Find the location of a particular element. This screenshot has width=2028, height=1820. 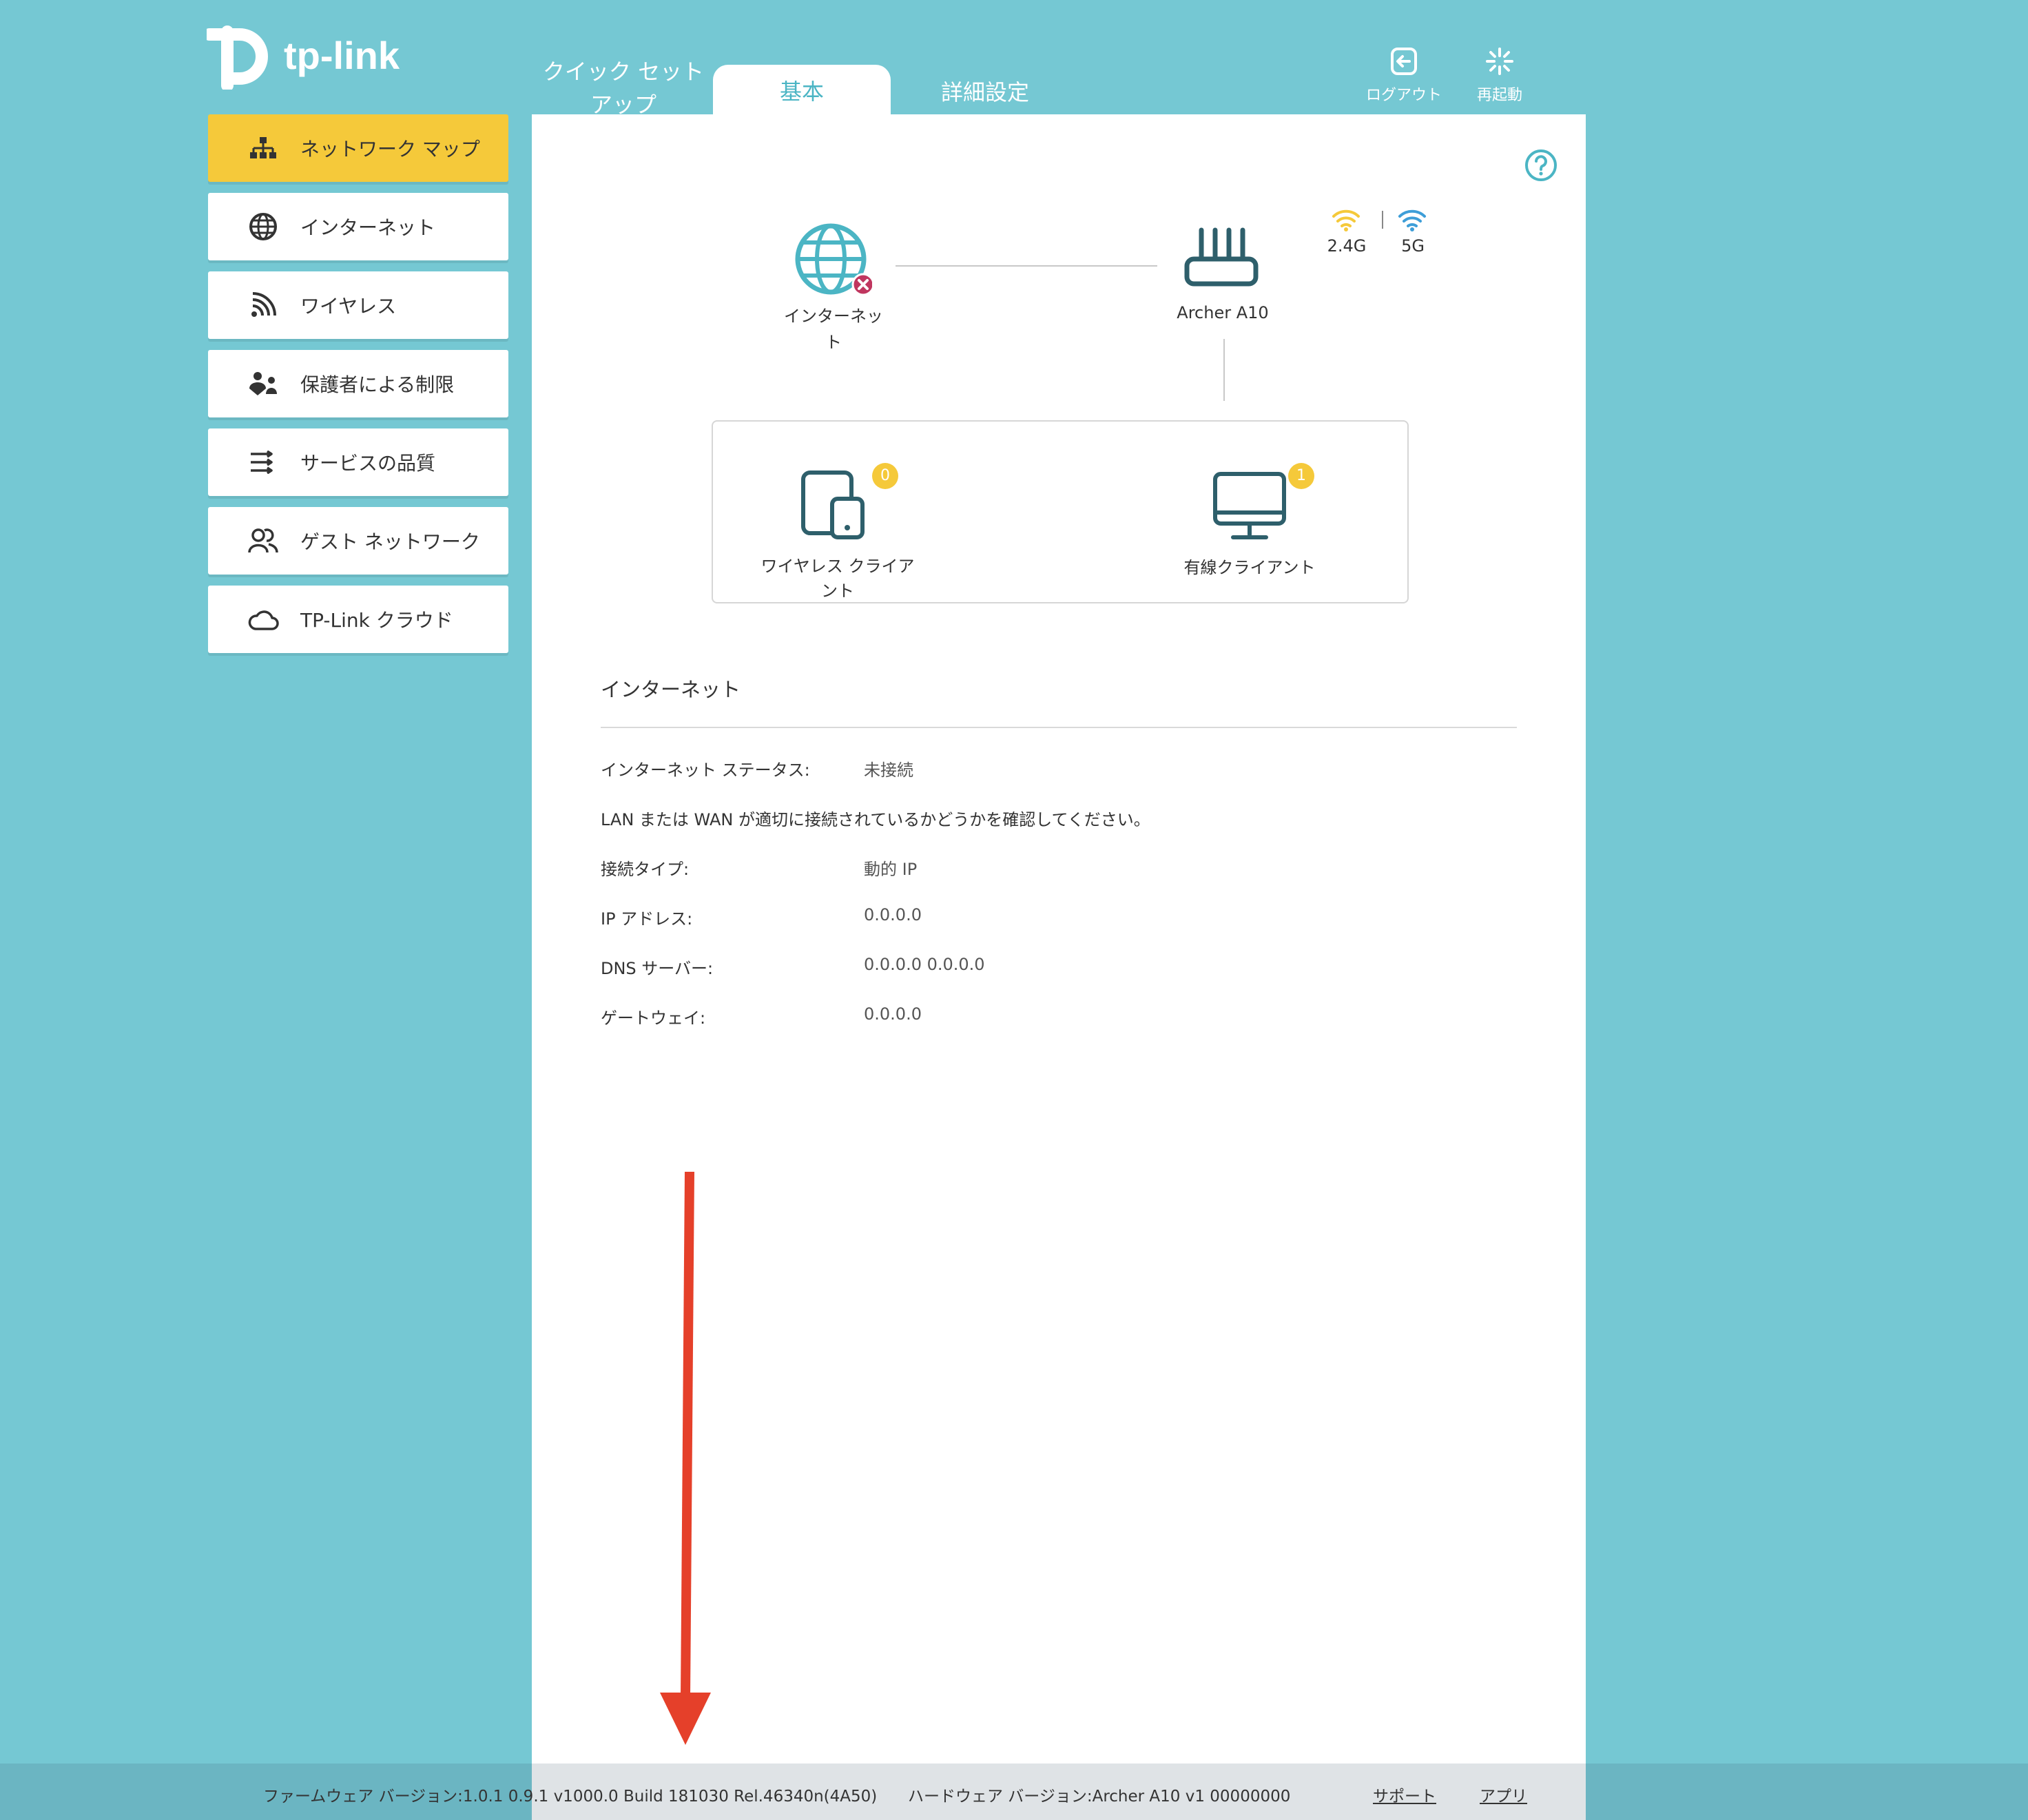

sidebar-item-qos: サービスの品質 is located at coordinates (358, 462).